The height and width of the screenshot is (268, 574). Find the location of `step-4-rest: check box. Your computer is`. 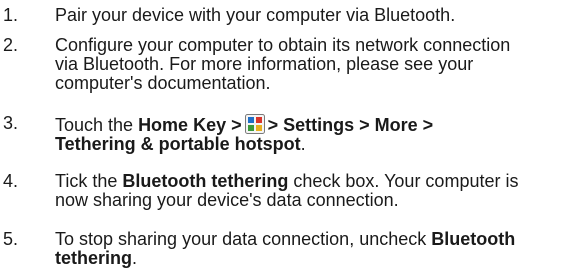

step-4-rest: check box. Your computer is is located at coordinates (403, 181).